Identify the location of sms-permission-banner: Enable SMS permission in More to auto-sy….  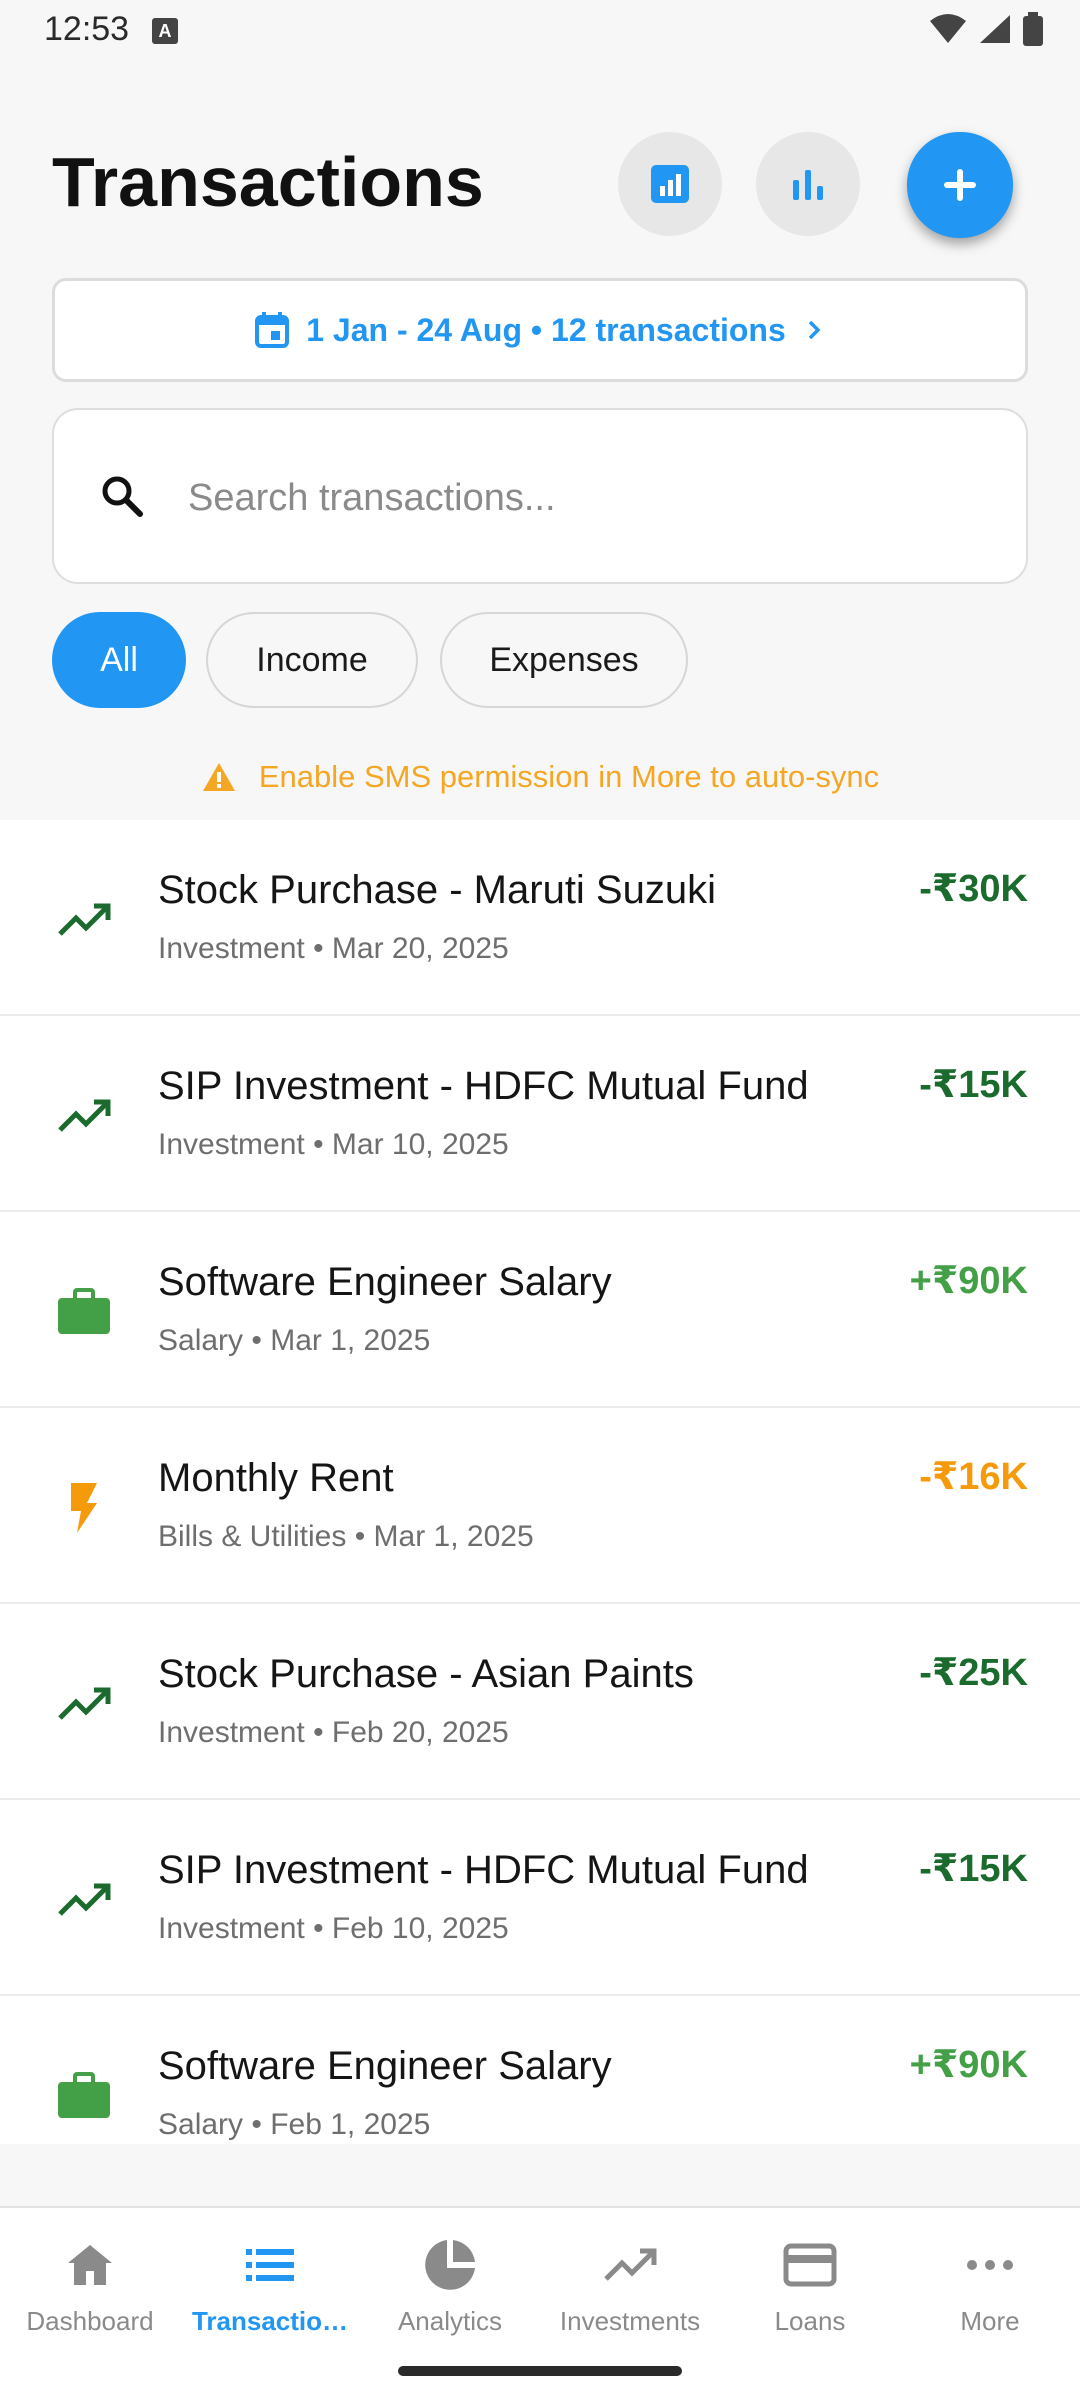
(540, 777).